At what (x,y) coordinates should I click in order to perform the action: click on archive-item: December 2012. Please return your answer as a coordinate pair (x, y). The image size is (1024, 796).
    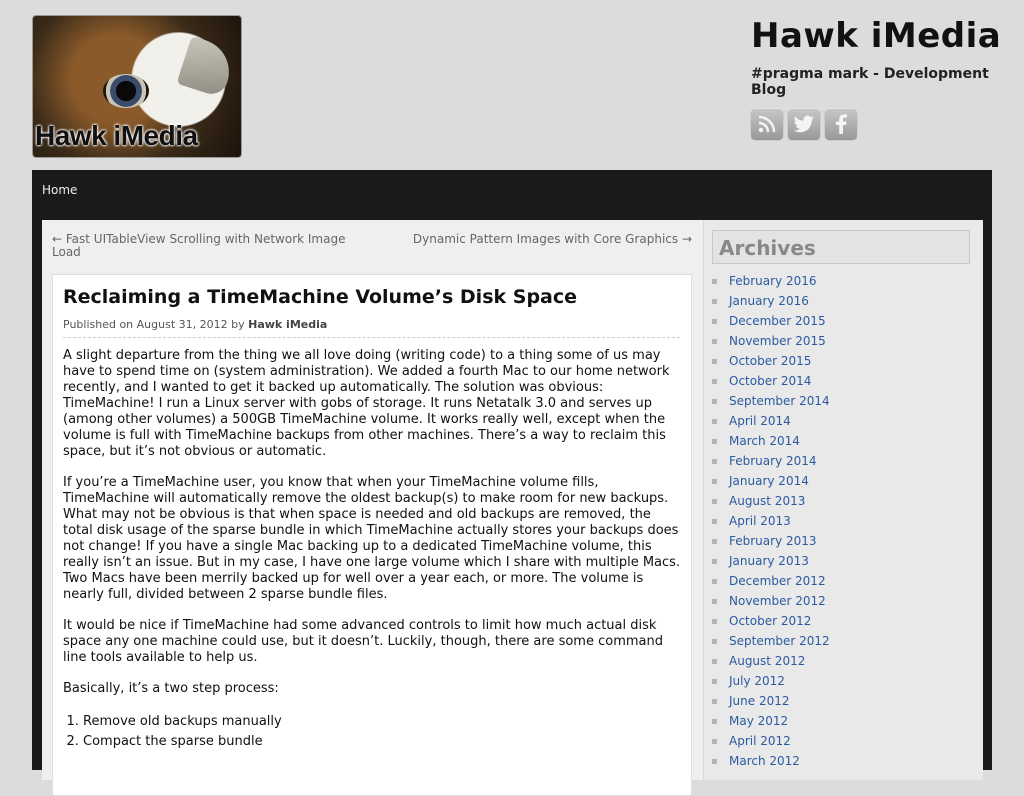
    Looking at the image, I should click on (771, 581).